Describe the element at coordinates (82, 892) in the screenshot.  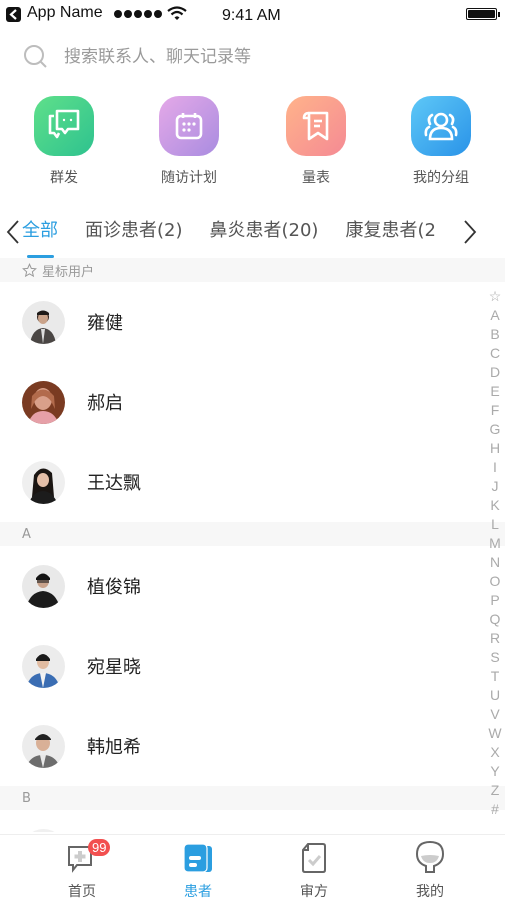
I see `tabbar-label: 首页` at that location.